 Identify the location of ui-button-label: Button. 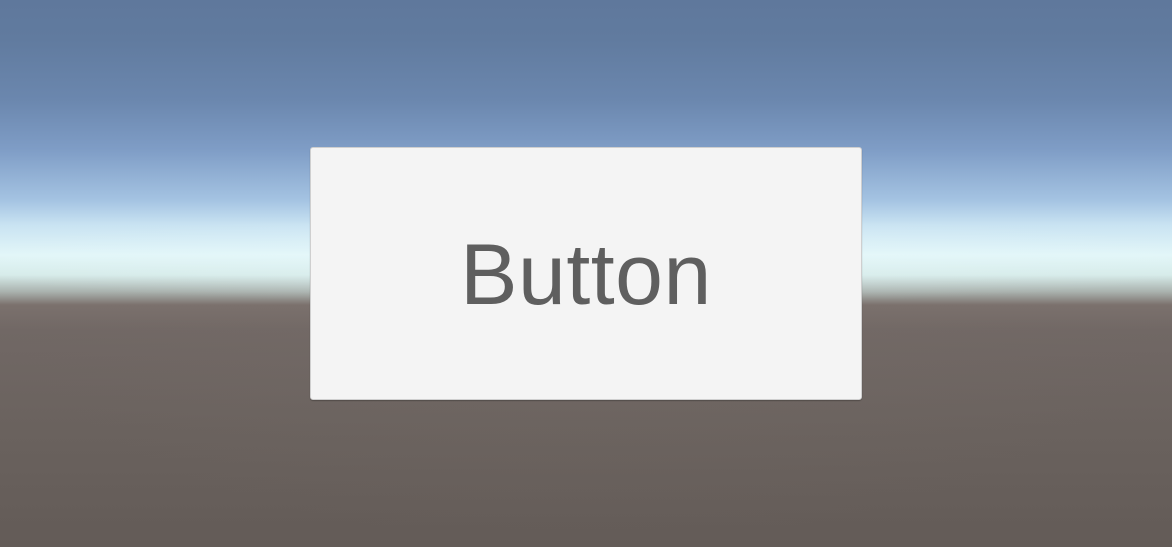
(586, 274).